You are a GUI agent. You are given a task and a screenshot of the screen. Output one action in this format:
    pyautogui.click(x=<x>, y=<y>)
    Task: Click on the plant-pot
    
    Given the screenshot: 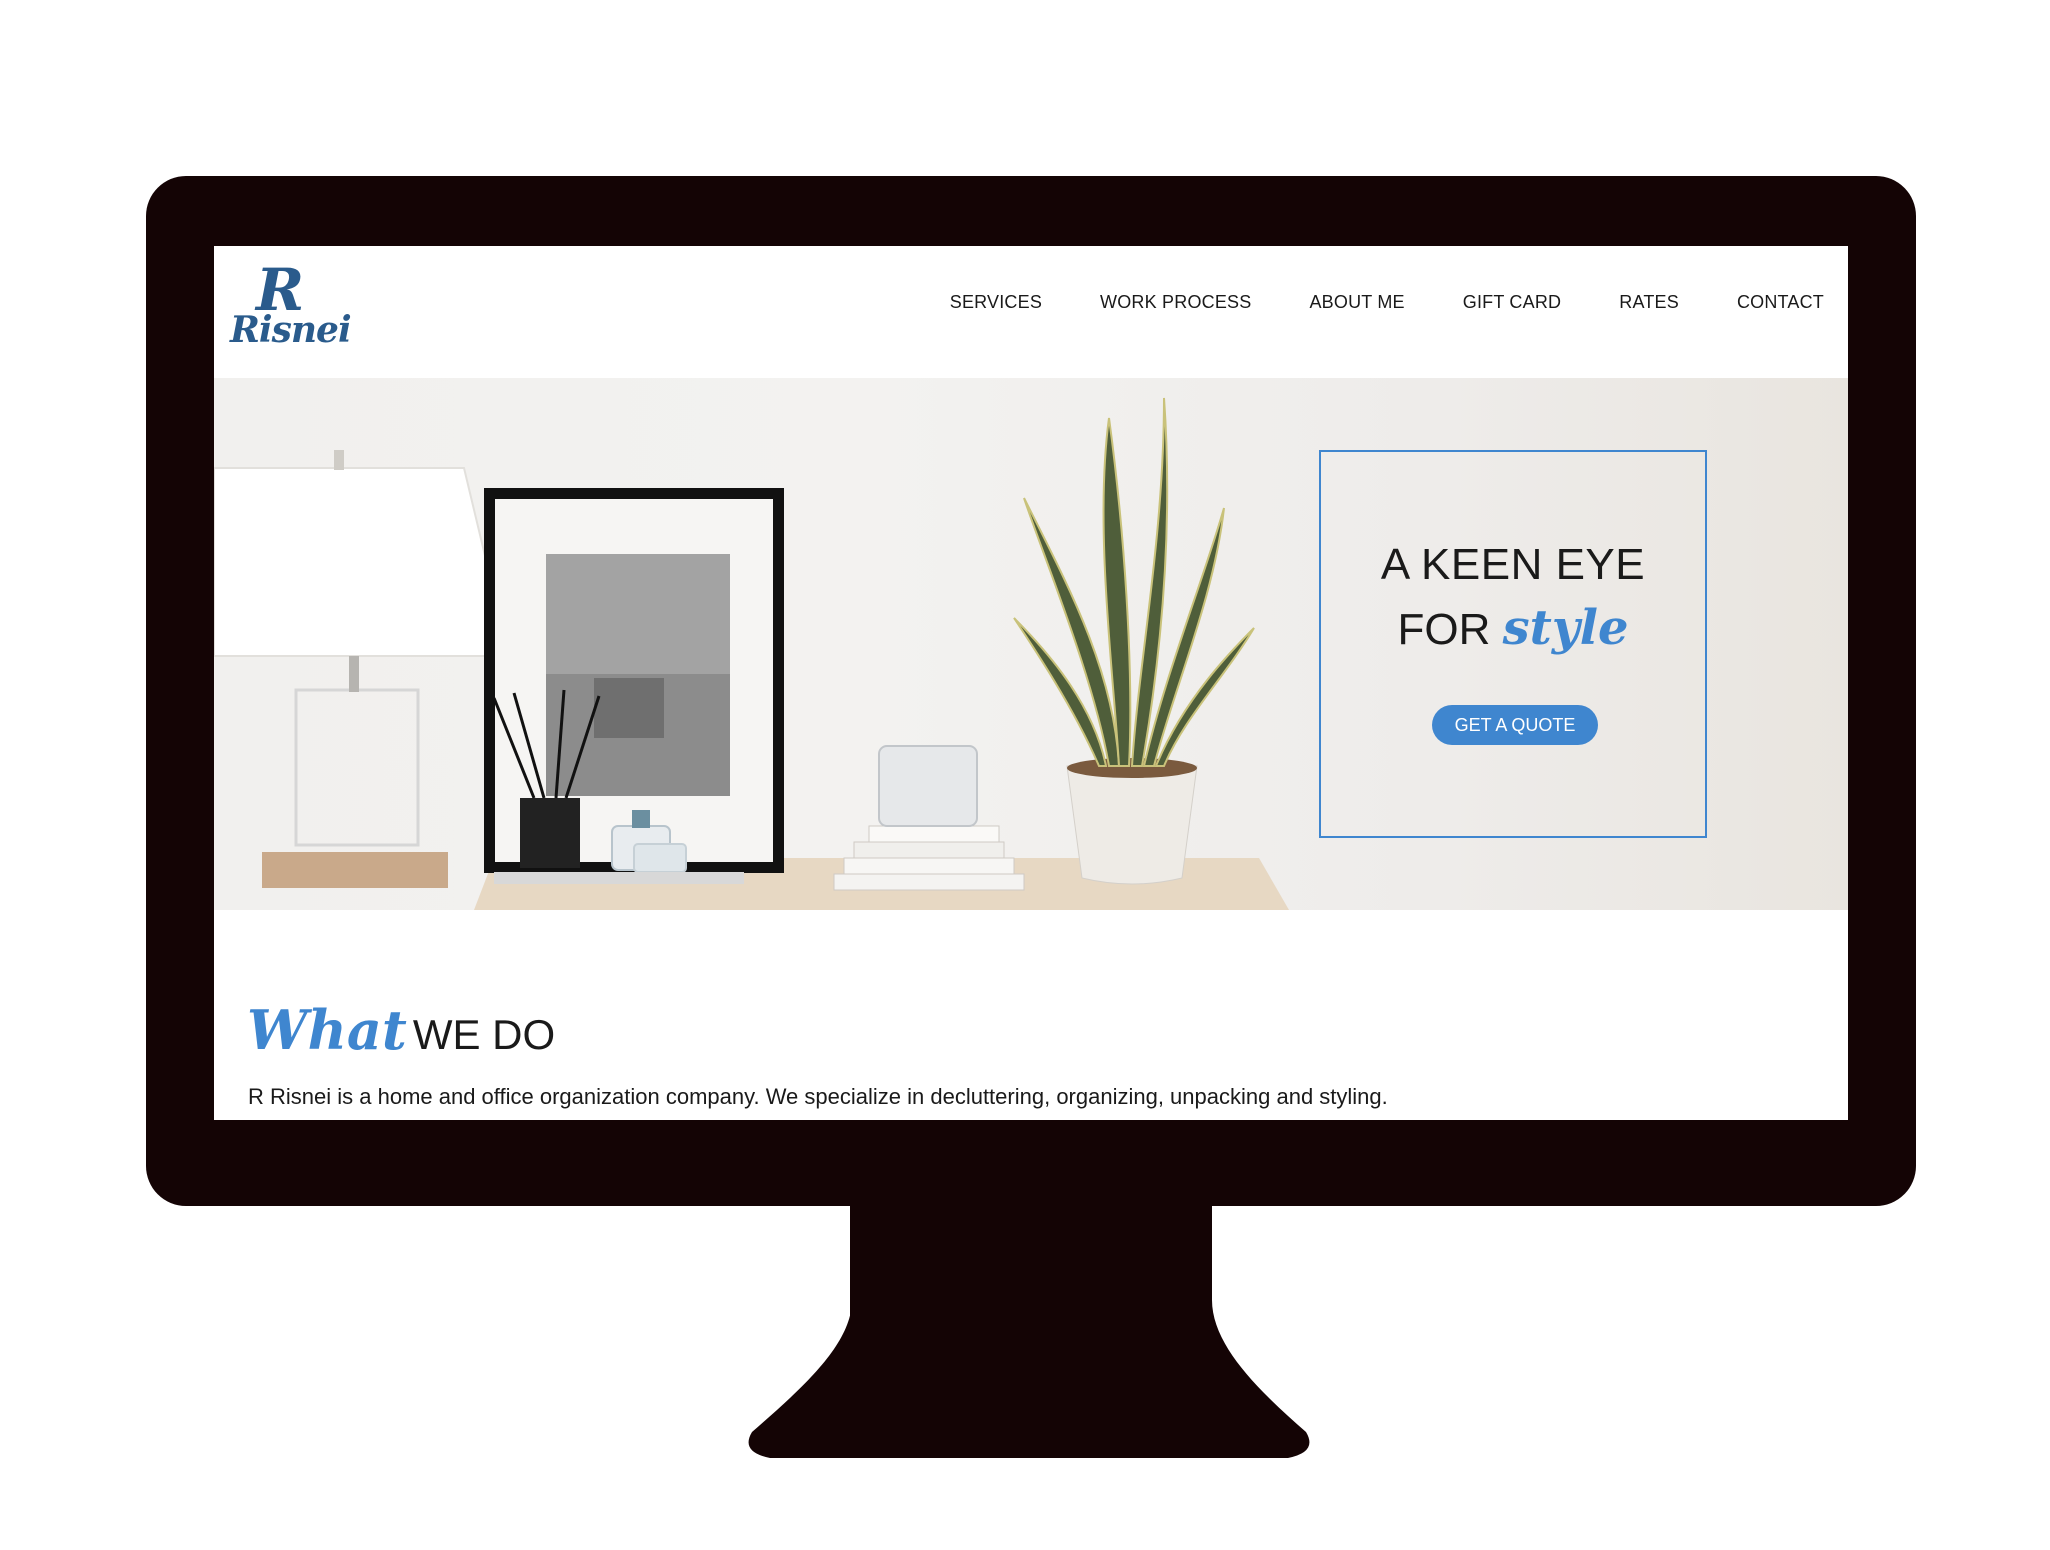 What is the action you would take?
    pyautogui.click(x=1132, y=825)
    